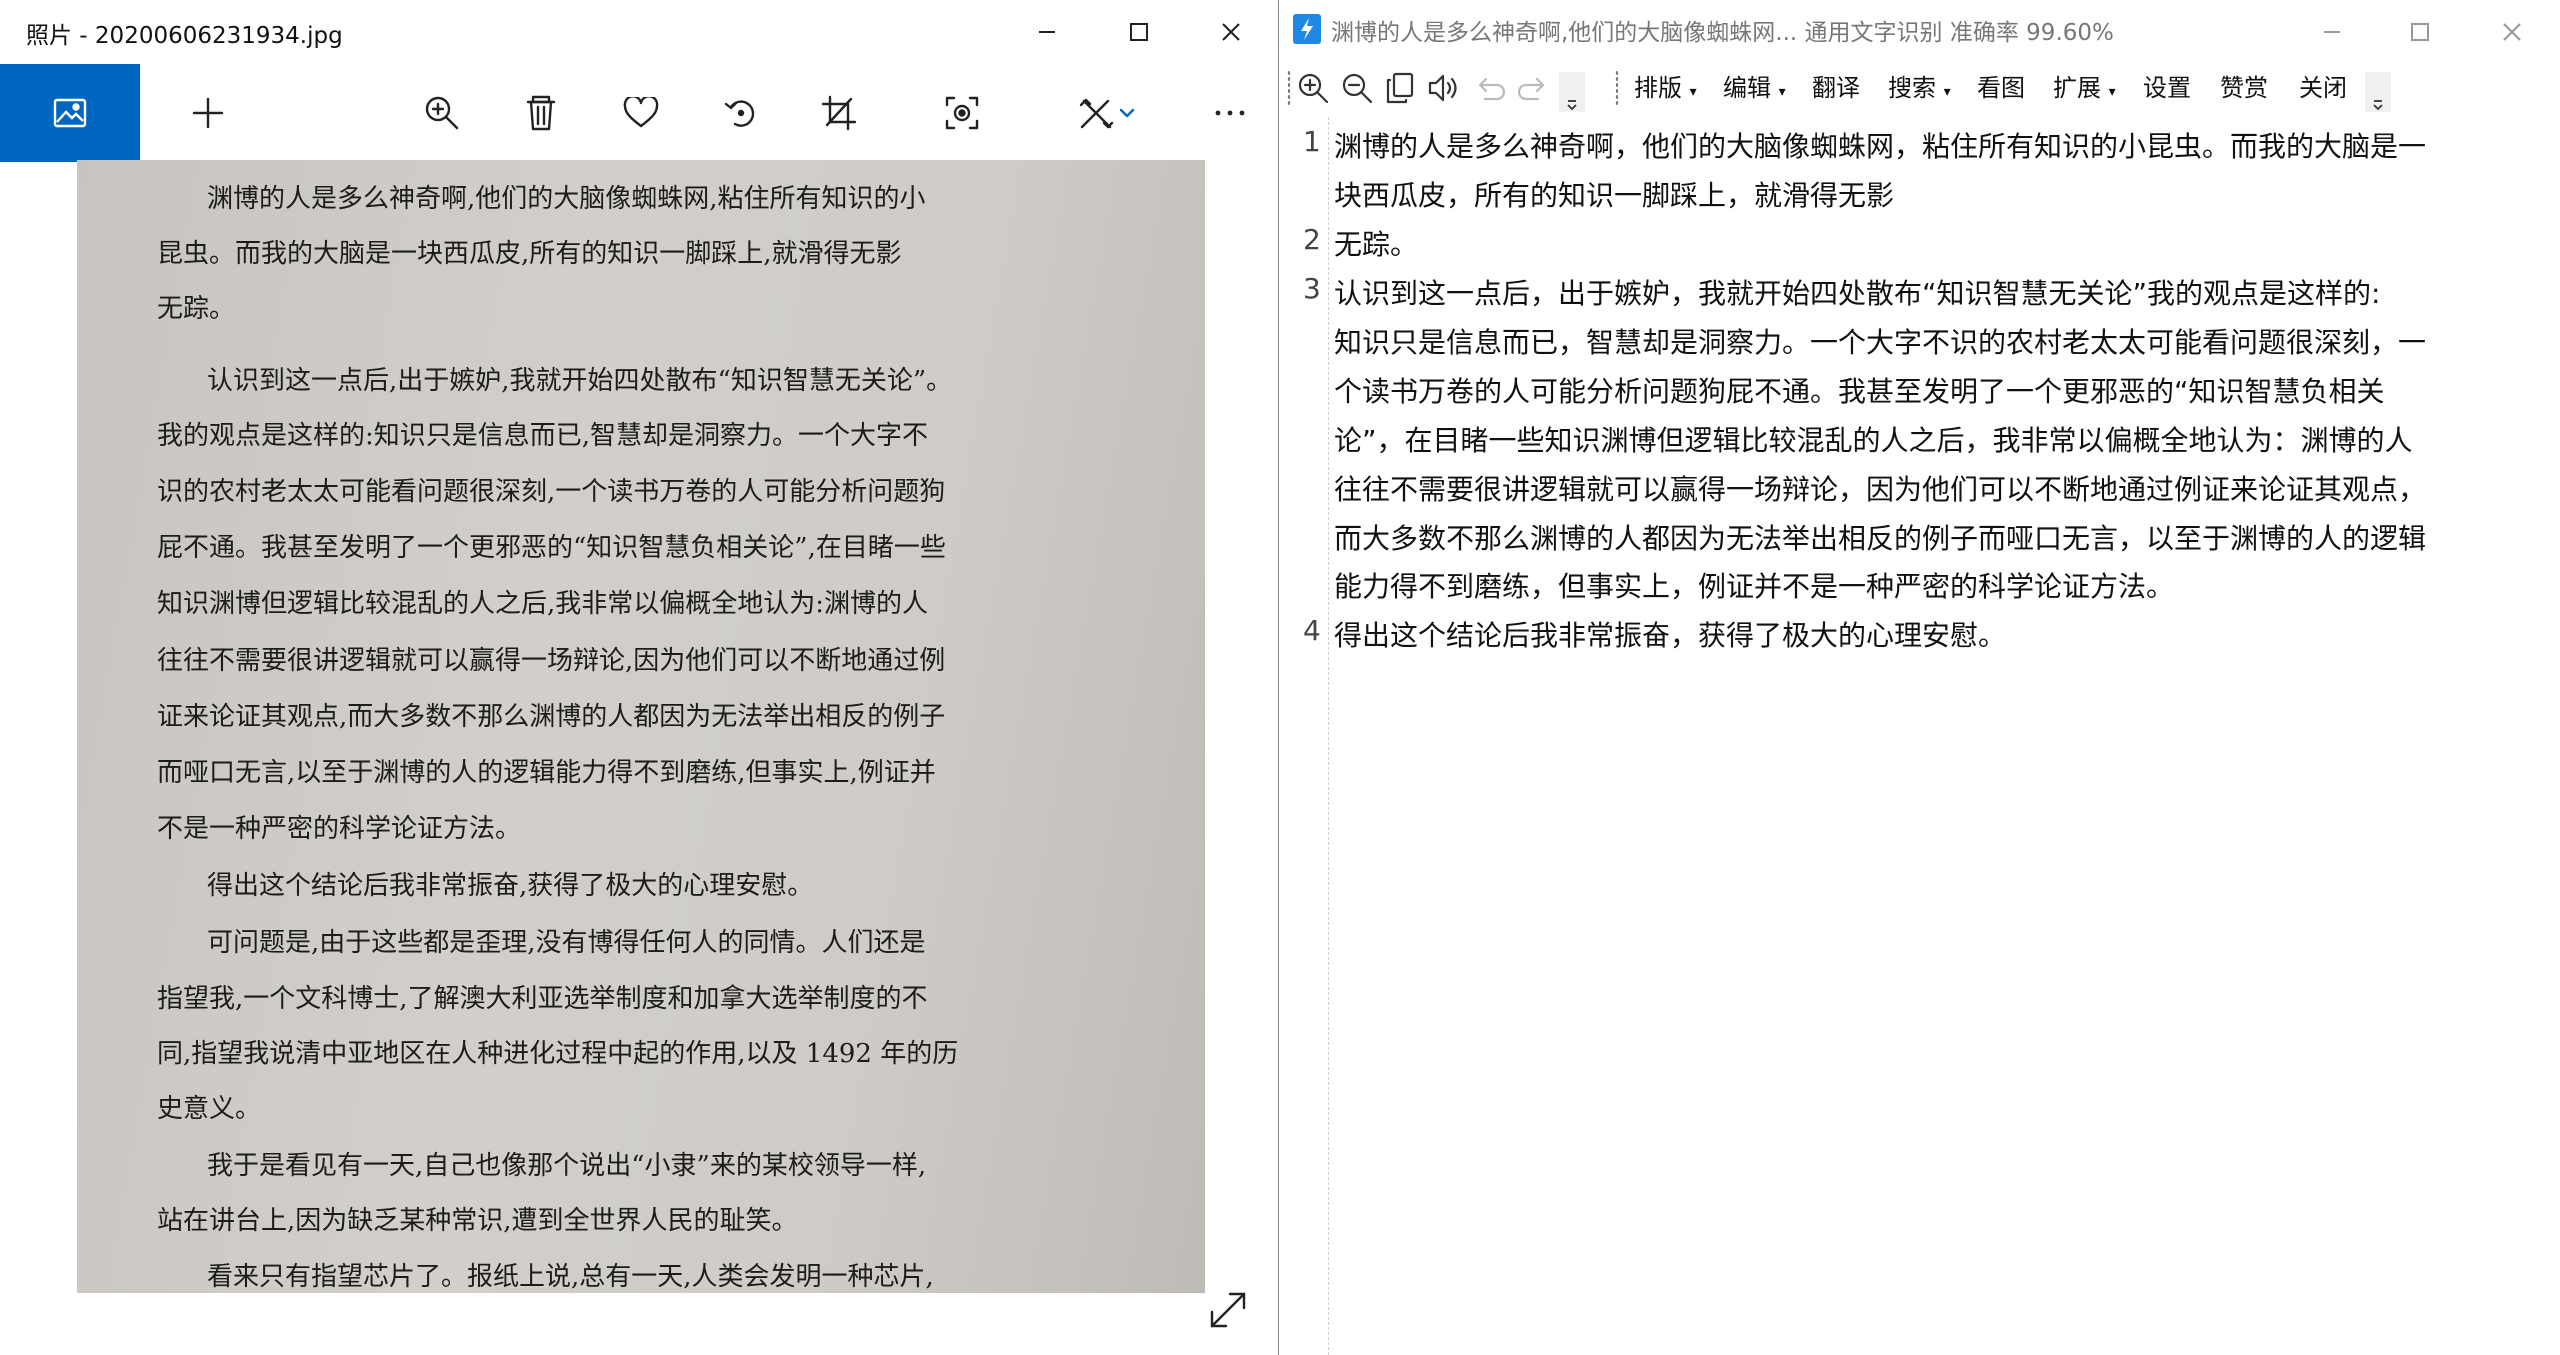 The width and height of the screenshot is (2560, 1355). Describe the element at coordinates (1312, 239) in the screenshot. I see `line-number: 2` at that location.